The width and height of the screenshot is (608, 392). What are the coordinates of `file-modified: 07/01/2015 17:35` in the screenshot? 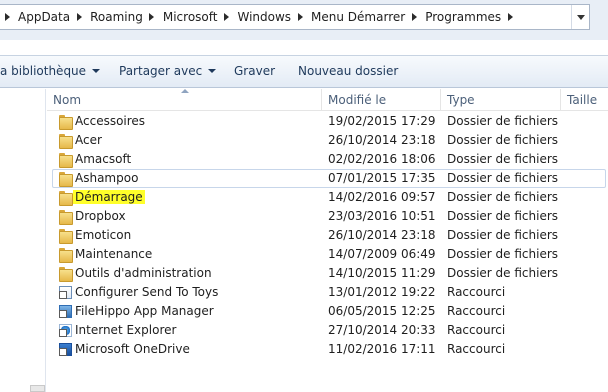 It's located at (382, 178).